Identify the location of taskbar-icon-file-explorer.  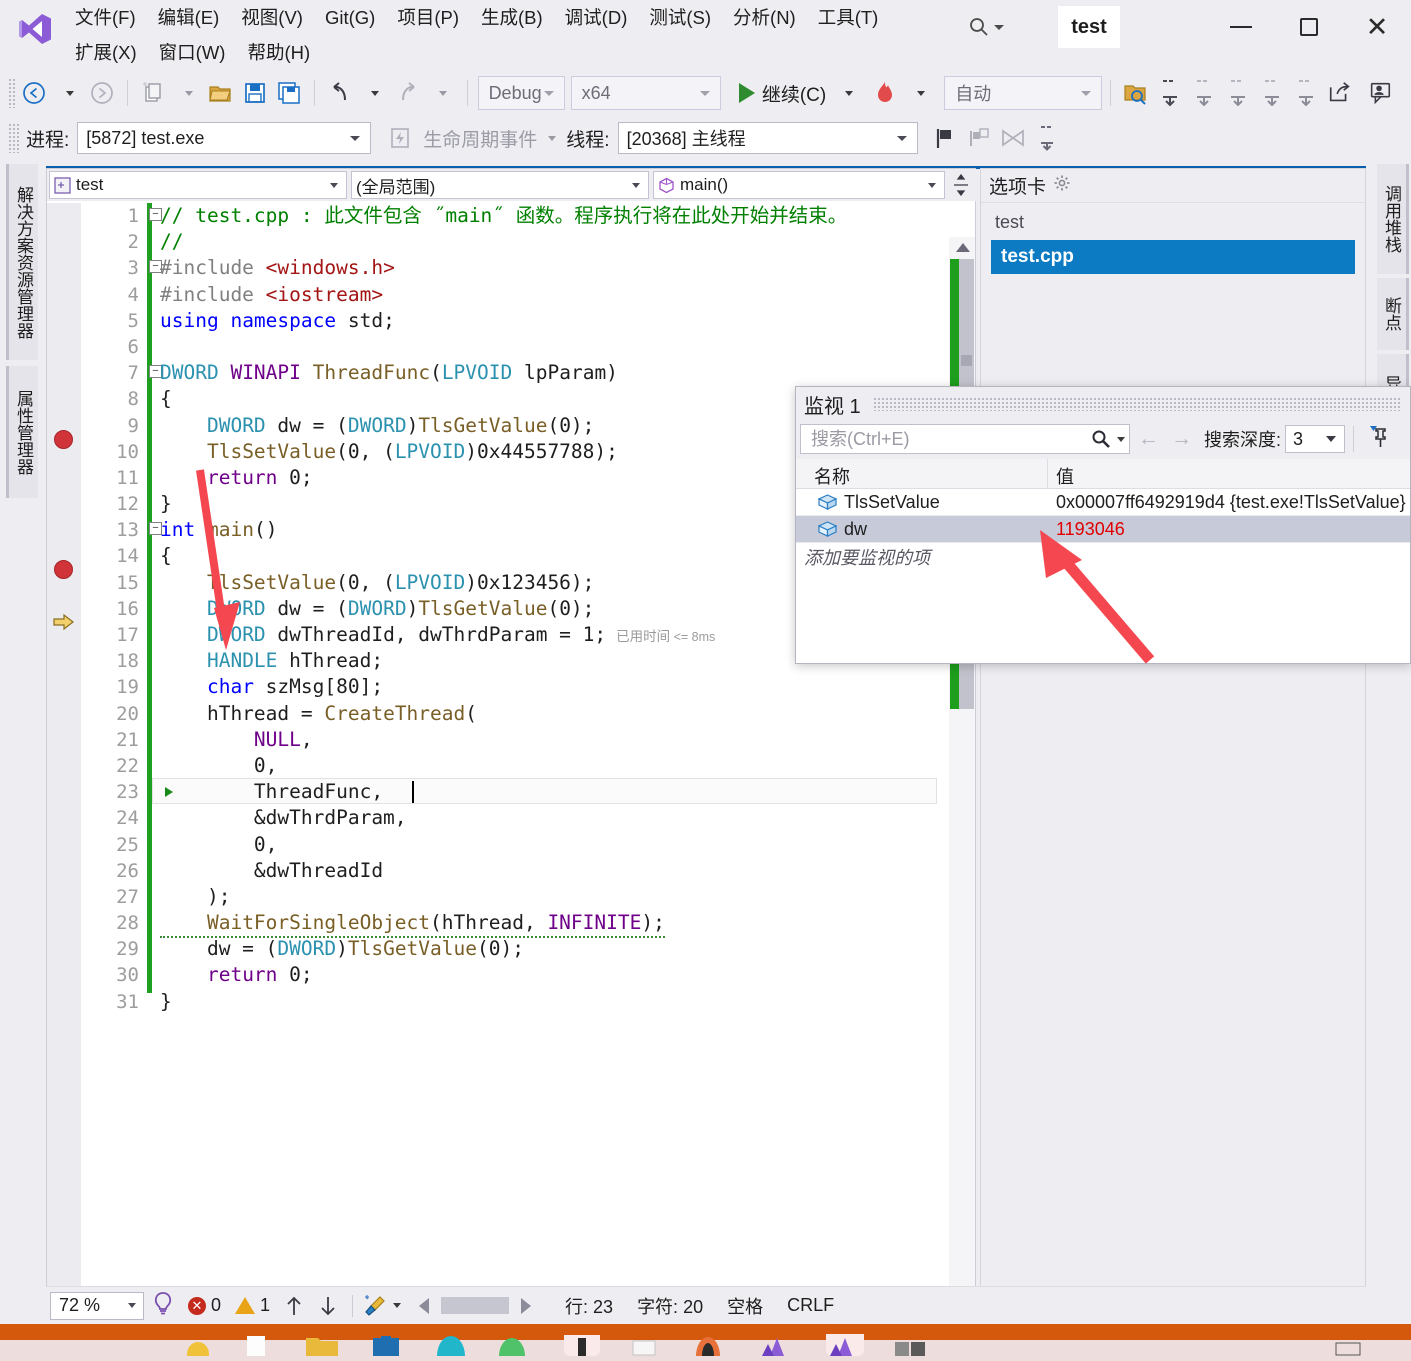
(322, 1348).